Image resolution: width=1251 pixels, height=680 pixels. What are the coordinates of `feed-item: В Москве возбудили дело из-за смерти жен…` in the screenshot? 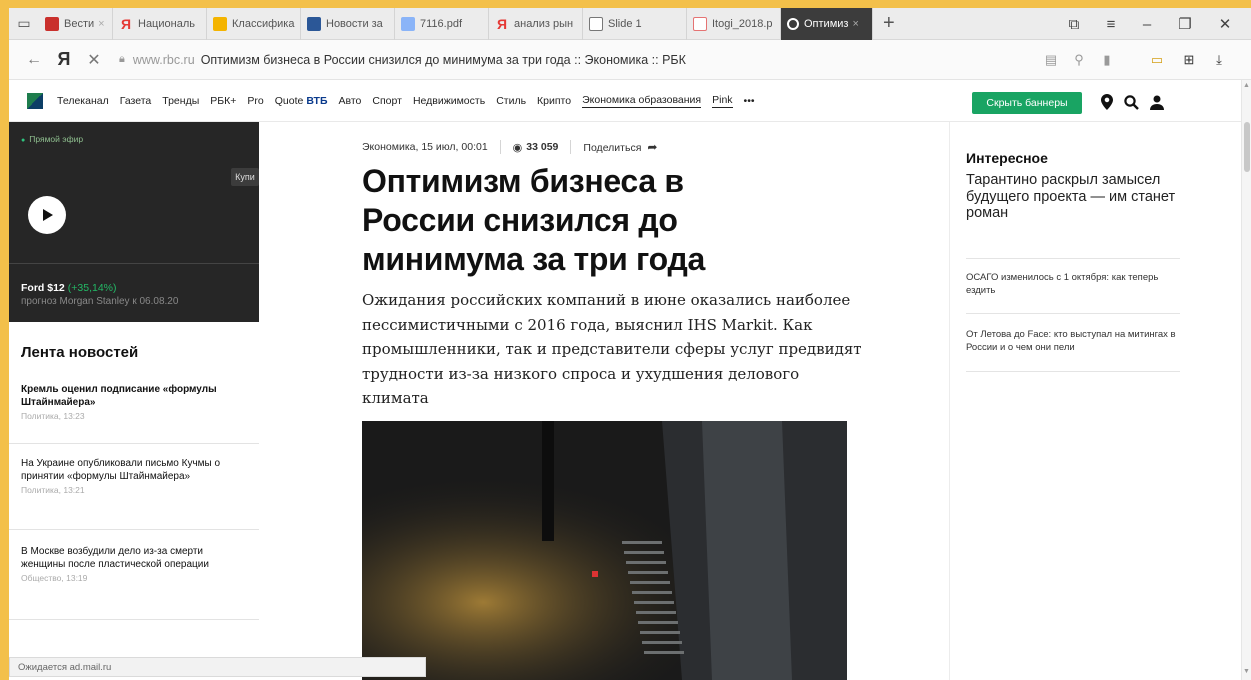 It's located at (134, 583).